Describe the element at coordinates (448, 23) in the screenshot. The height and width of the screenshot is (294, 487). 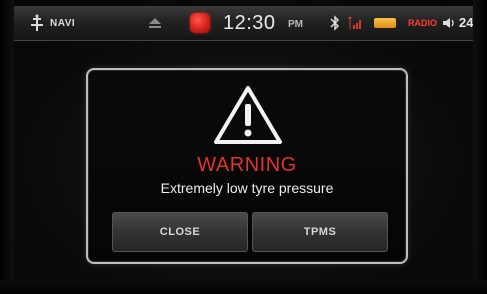
I see `speaker-icon` at that location.